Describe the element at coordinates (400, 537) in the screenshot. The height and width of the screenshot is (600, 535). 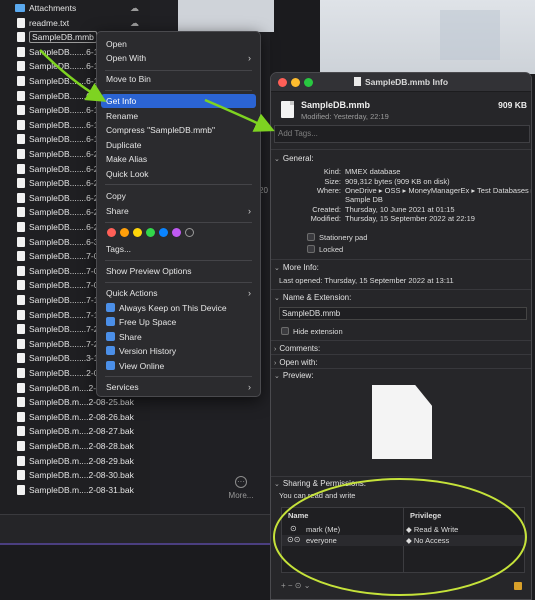
I see `annotation-ellipse` at that location.